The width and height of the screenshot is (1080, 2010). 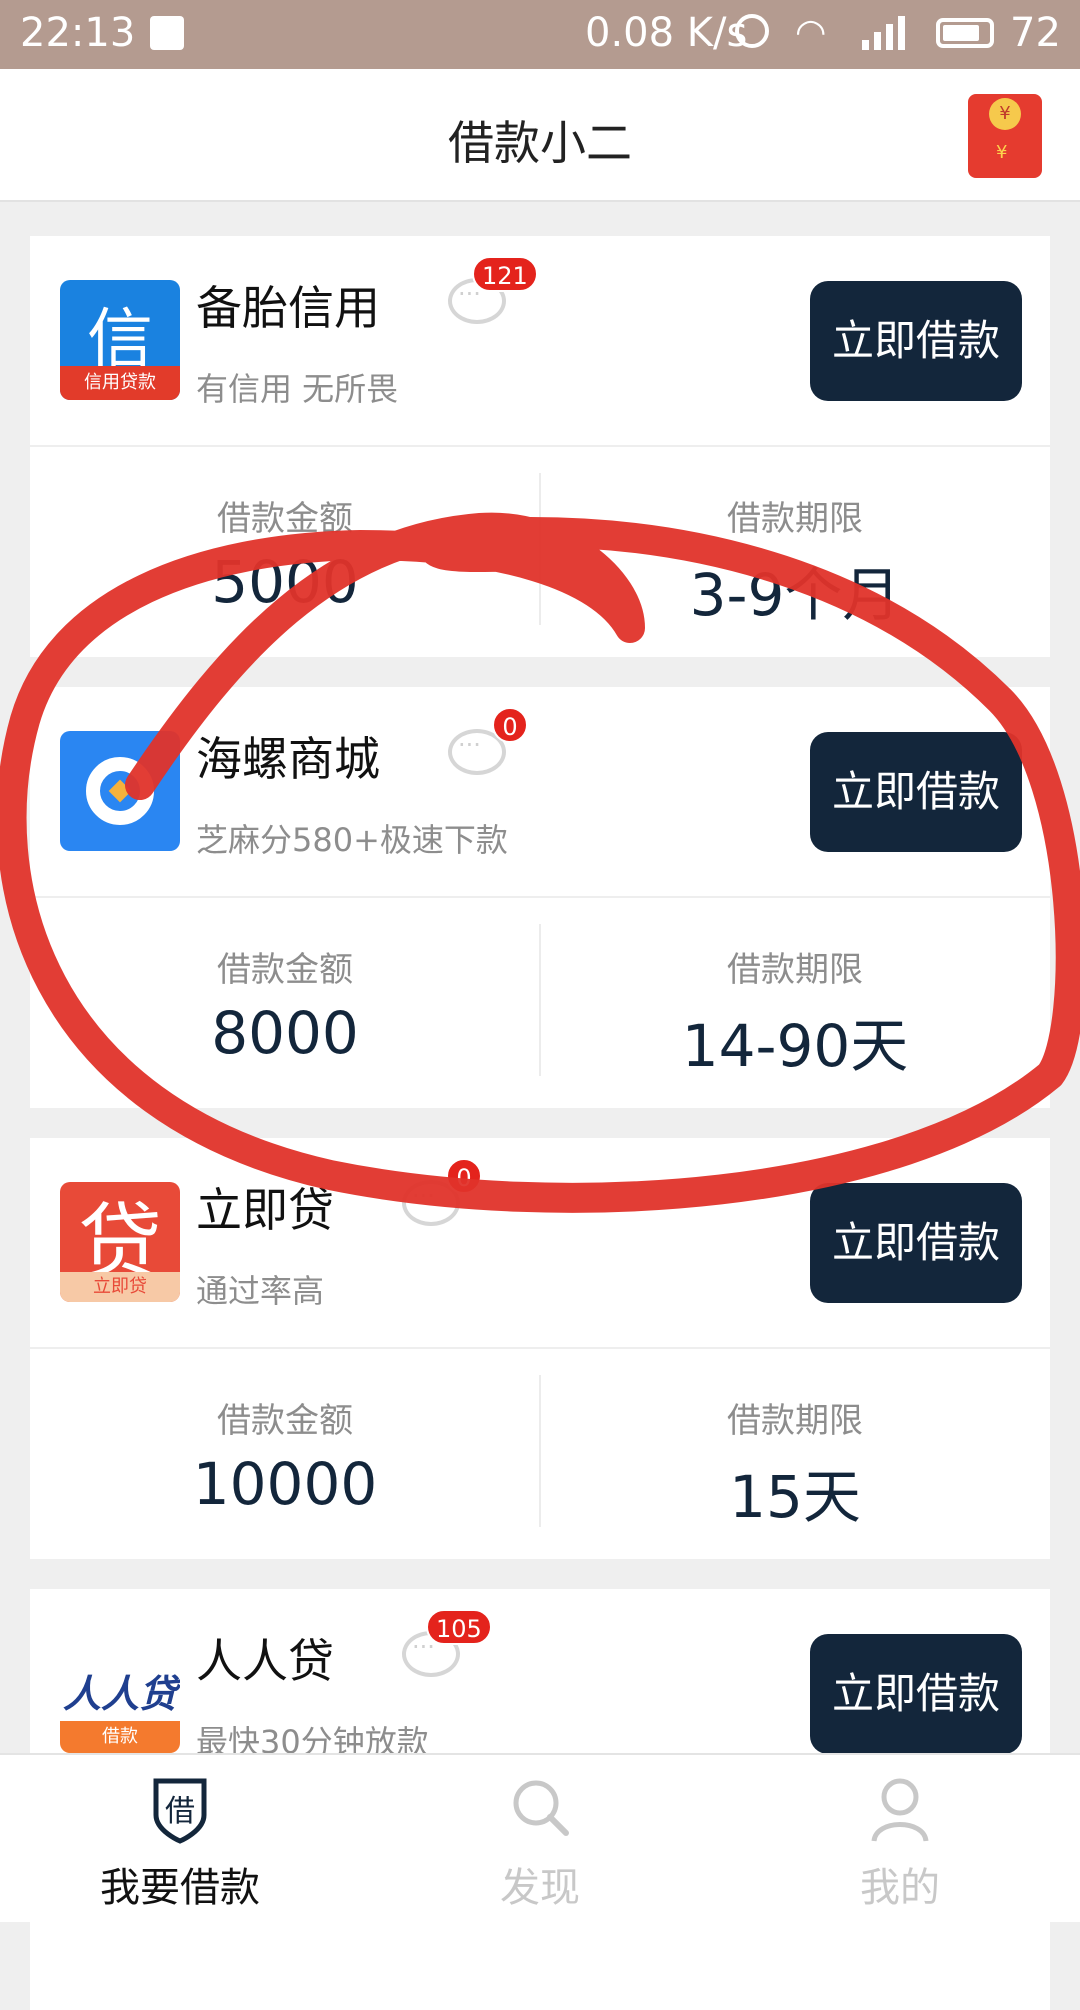 I want to click on amount-value: 8000, so click(x=285, y=1033).